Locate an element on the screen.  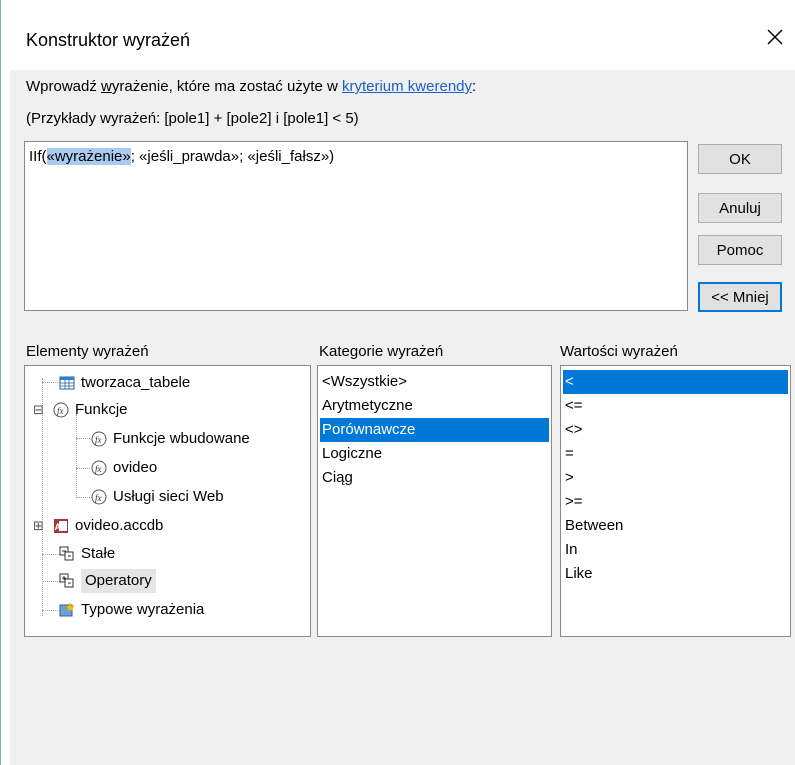
tree-item-uslugi-sieci-web: fx Usługi sieci Web is located at coordinates (157, 497).